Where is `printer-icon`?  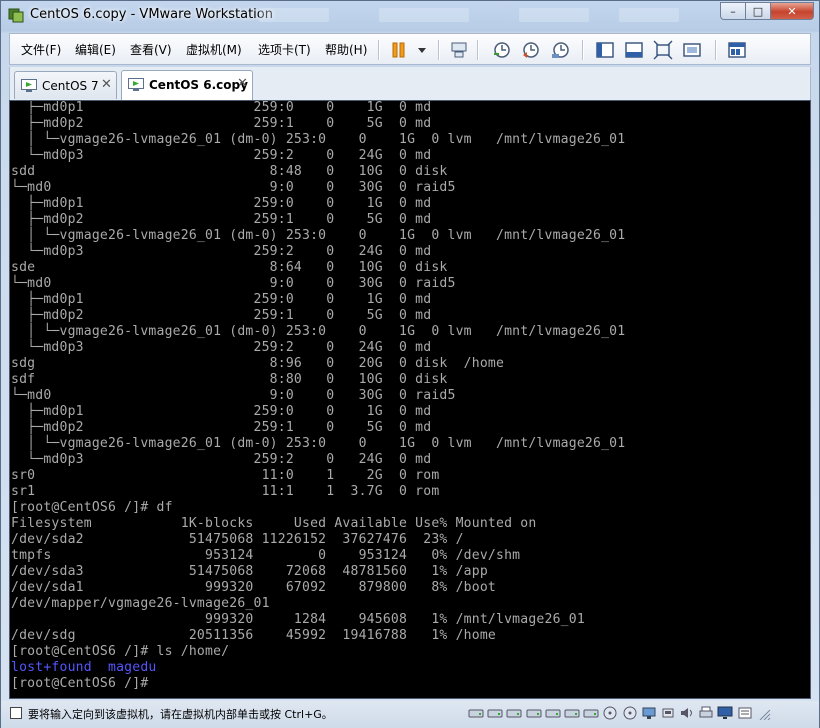 printer-icon is located at coordinates (706, 713).